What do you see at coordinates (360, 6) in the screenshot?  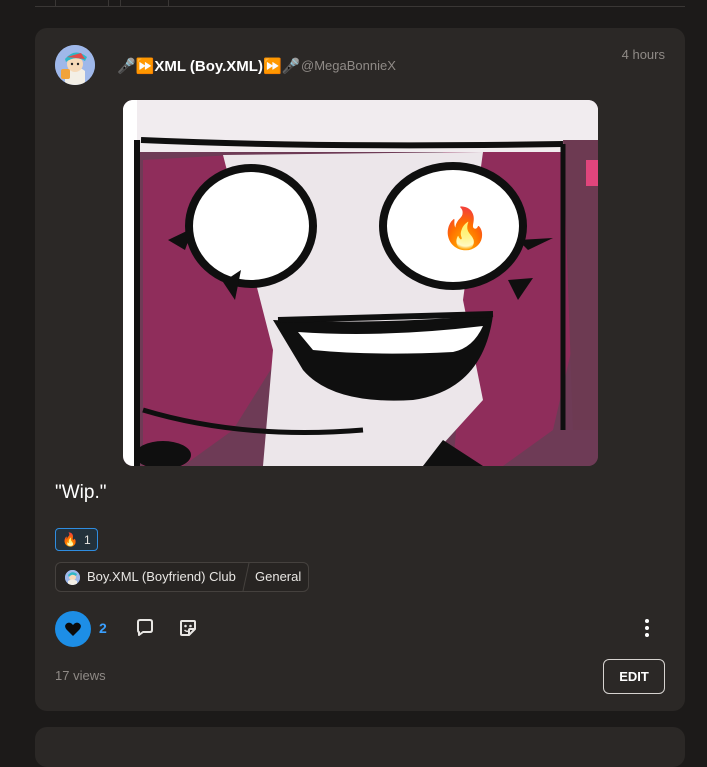 I see `tab-strip-divider` at bounding box center [360, 6].